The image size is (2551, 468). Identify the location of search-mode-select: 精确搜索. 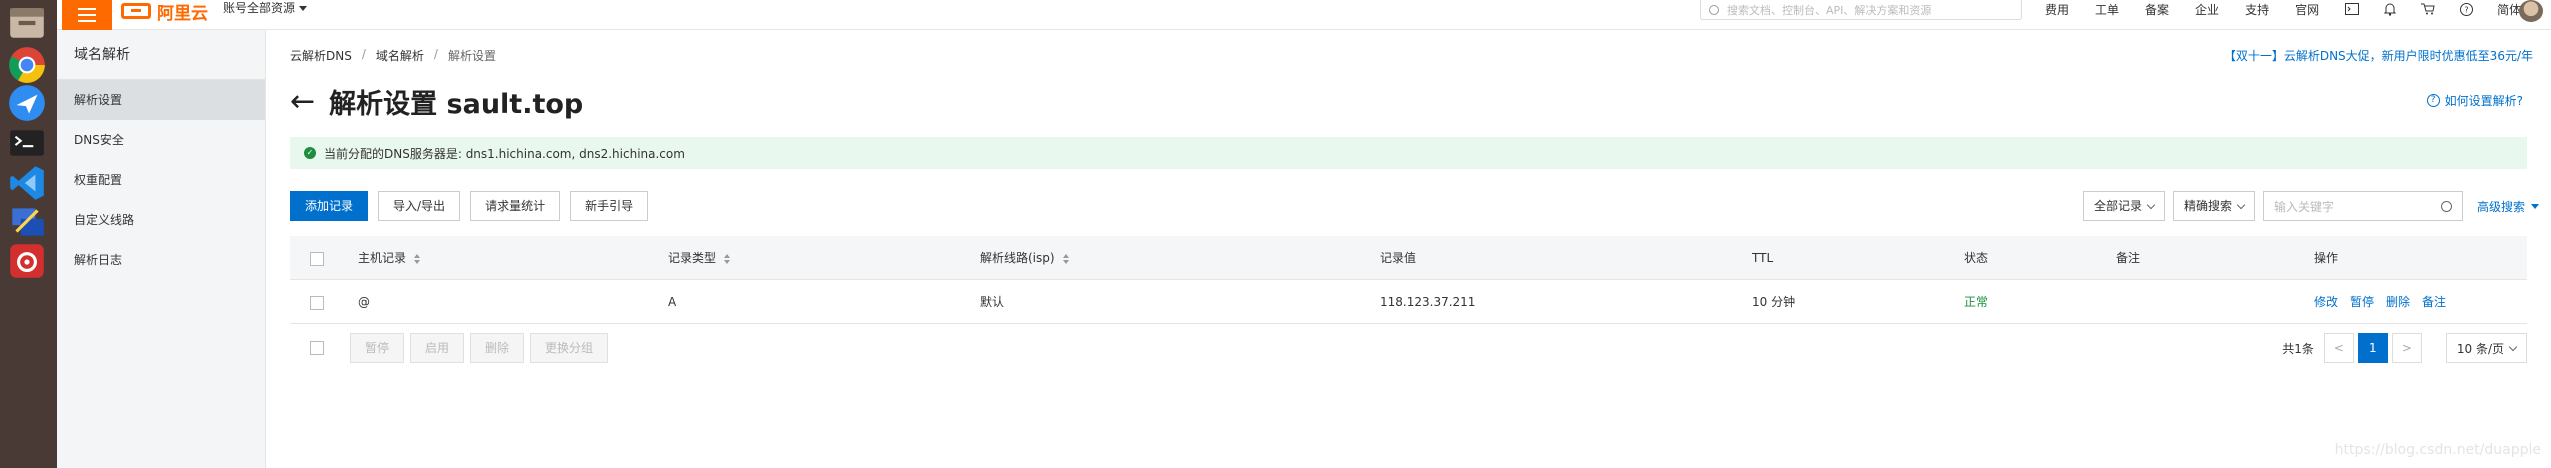
(2213, 206).